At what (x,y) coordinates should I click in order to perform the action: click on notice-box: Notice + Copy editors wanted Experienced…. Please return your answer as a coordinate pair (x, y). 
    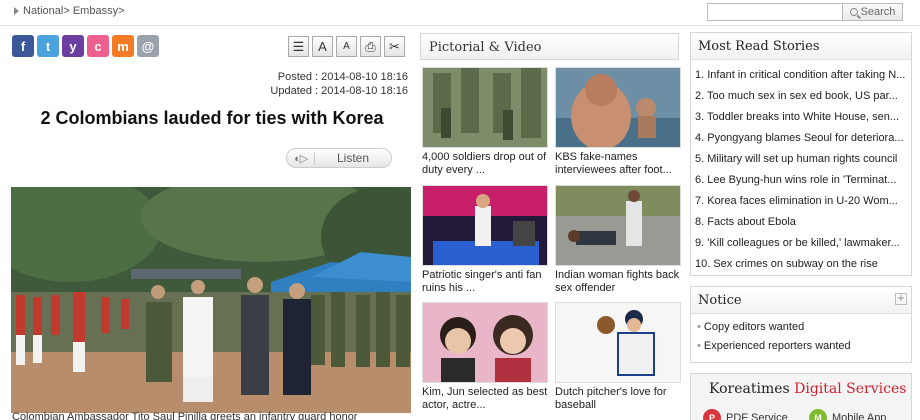
    Looking at the image, I should click on (801, 324).